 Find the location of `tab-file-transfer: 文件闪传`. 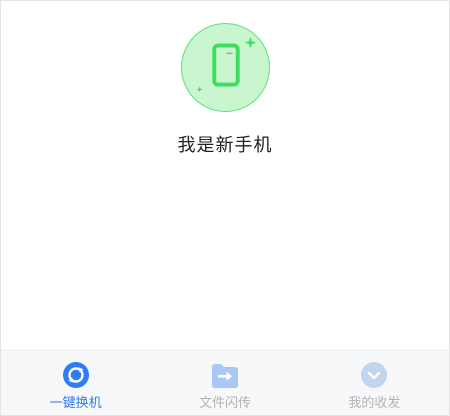

tab-file-transfer: 文件闪传 is located at coordinates (224, 383).